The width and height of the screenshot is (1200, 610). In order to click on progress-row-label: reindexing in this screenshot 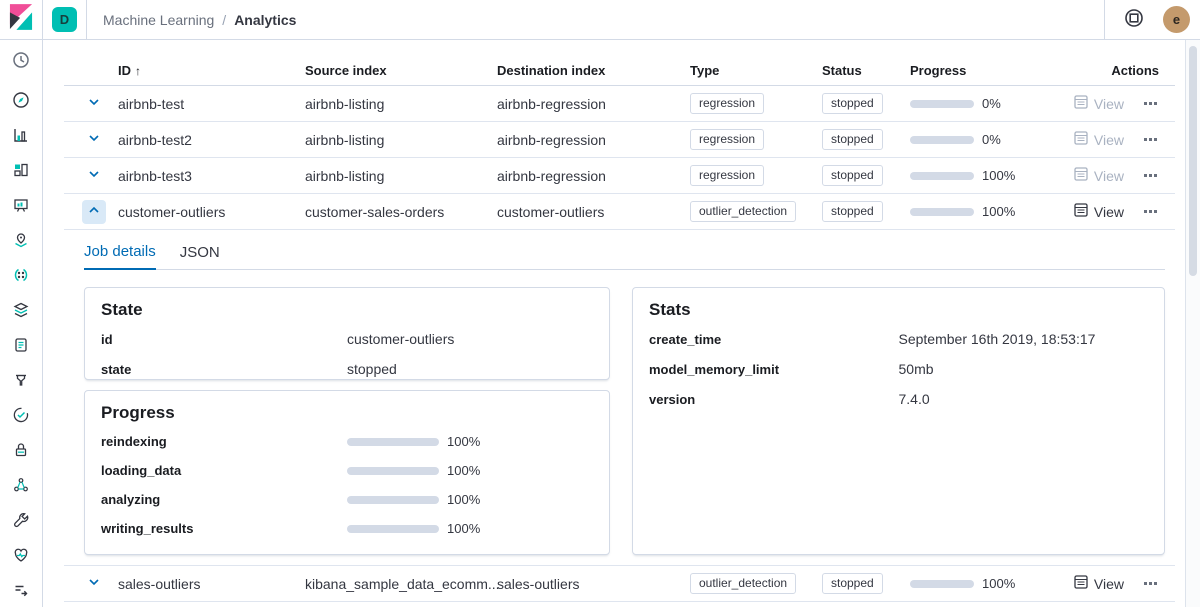, I will do `click(224, 441)`.